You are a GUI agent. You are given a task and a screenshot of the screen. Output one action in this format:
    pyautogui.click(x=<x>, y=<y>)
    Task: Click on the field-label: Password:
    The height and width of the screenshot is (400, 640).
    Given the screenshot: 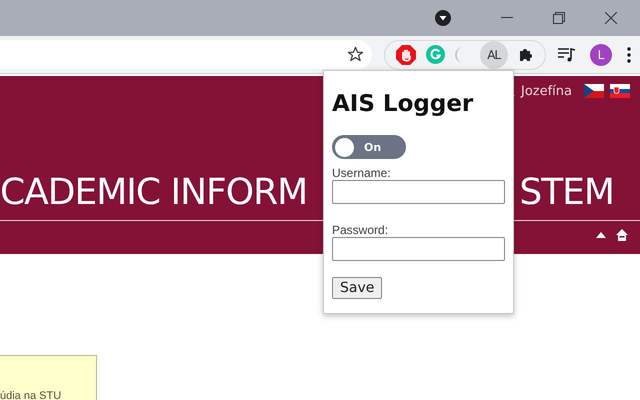 What is the action you would take?
    pyautogui.click(x=360, y=230)
    